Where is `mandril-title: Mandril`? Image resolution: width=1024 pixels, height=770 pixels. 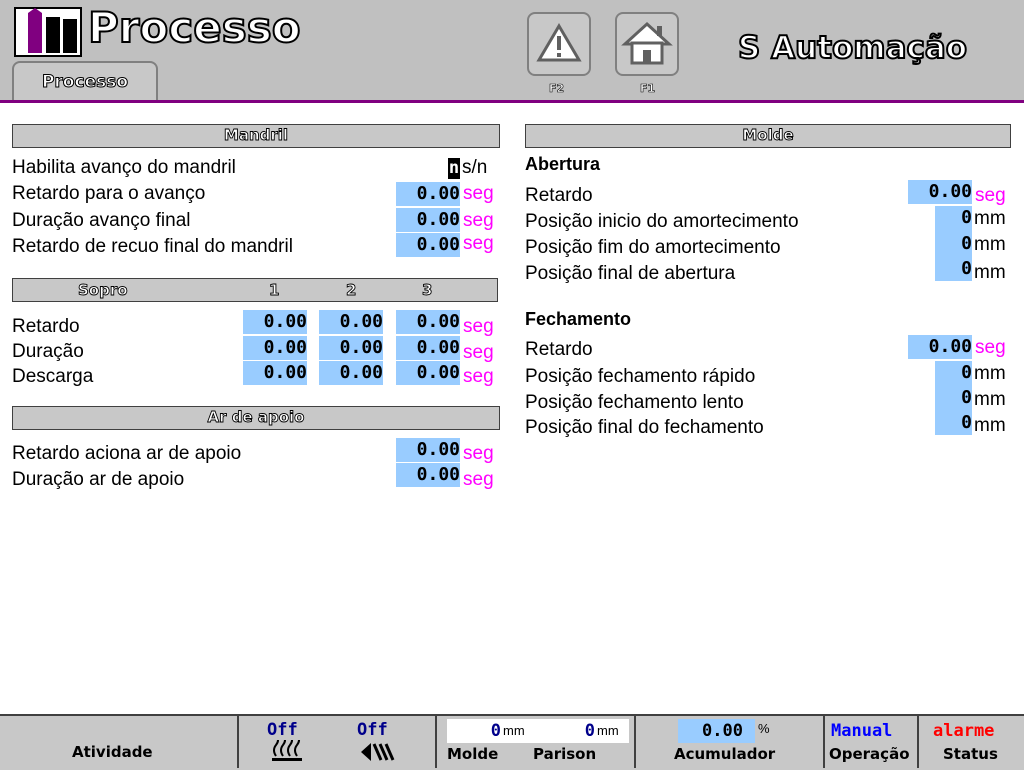
mandril-title: Mandril is located at coordinates (256, 135).